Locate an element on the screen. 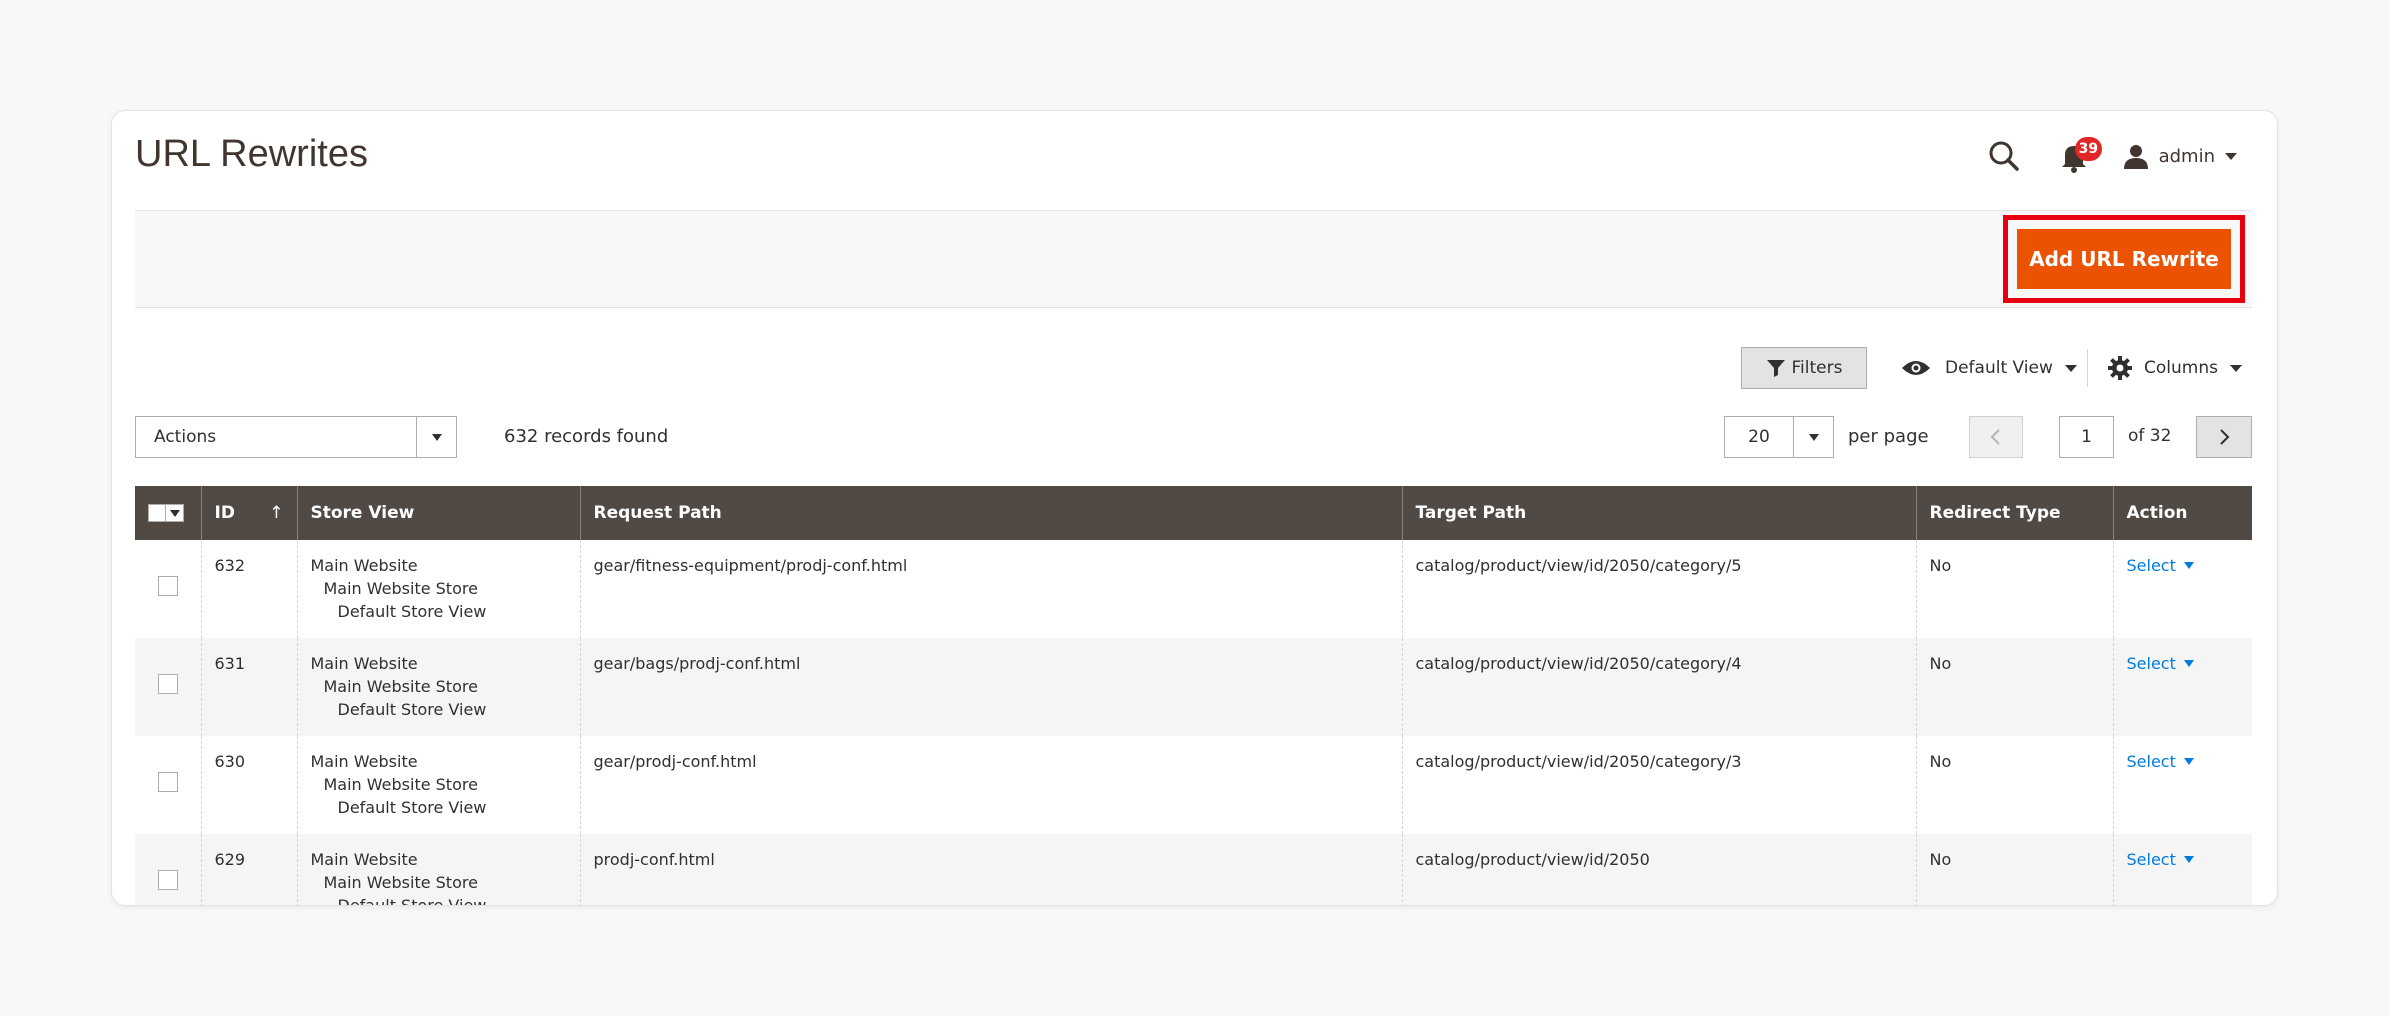  grid-toolbar-top: Filters Default View Columns is located at coordinates (1194, 369).